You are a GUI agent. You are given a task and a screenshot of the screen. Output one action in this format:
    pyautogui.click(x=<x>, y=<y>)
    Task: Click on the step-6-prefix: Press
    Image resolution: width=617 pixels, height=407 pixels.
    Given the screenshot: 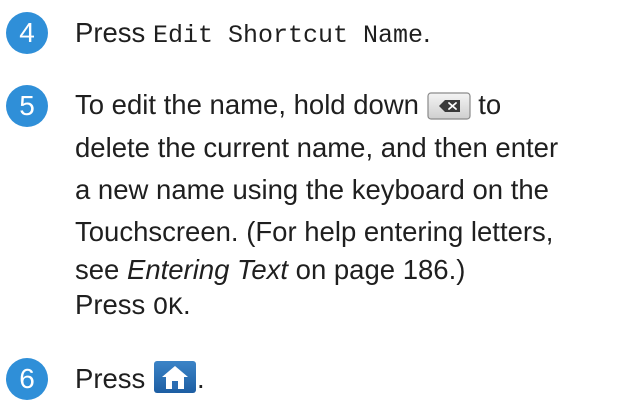 What is the action you would take?
    pyautogui.click(x=110, y=378)
    